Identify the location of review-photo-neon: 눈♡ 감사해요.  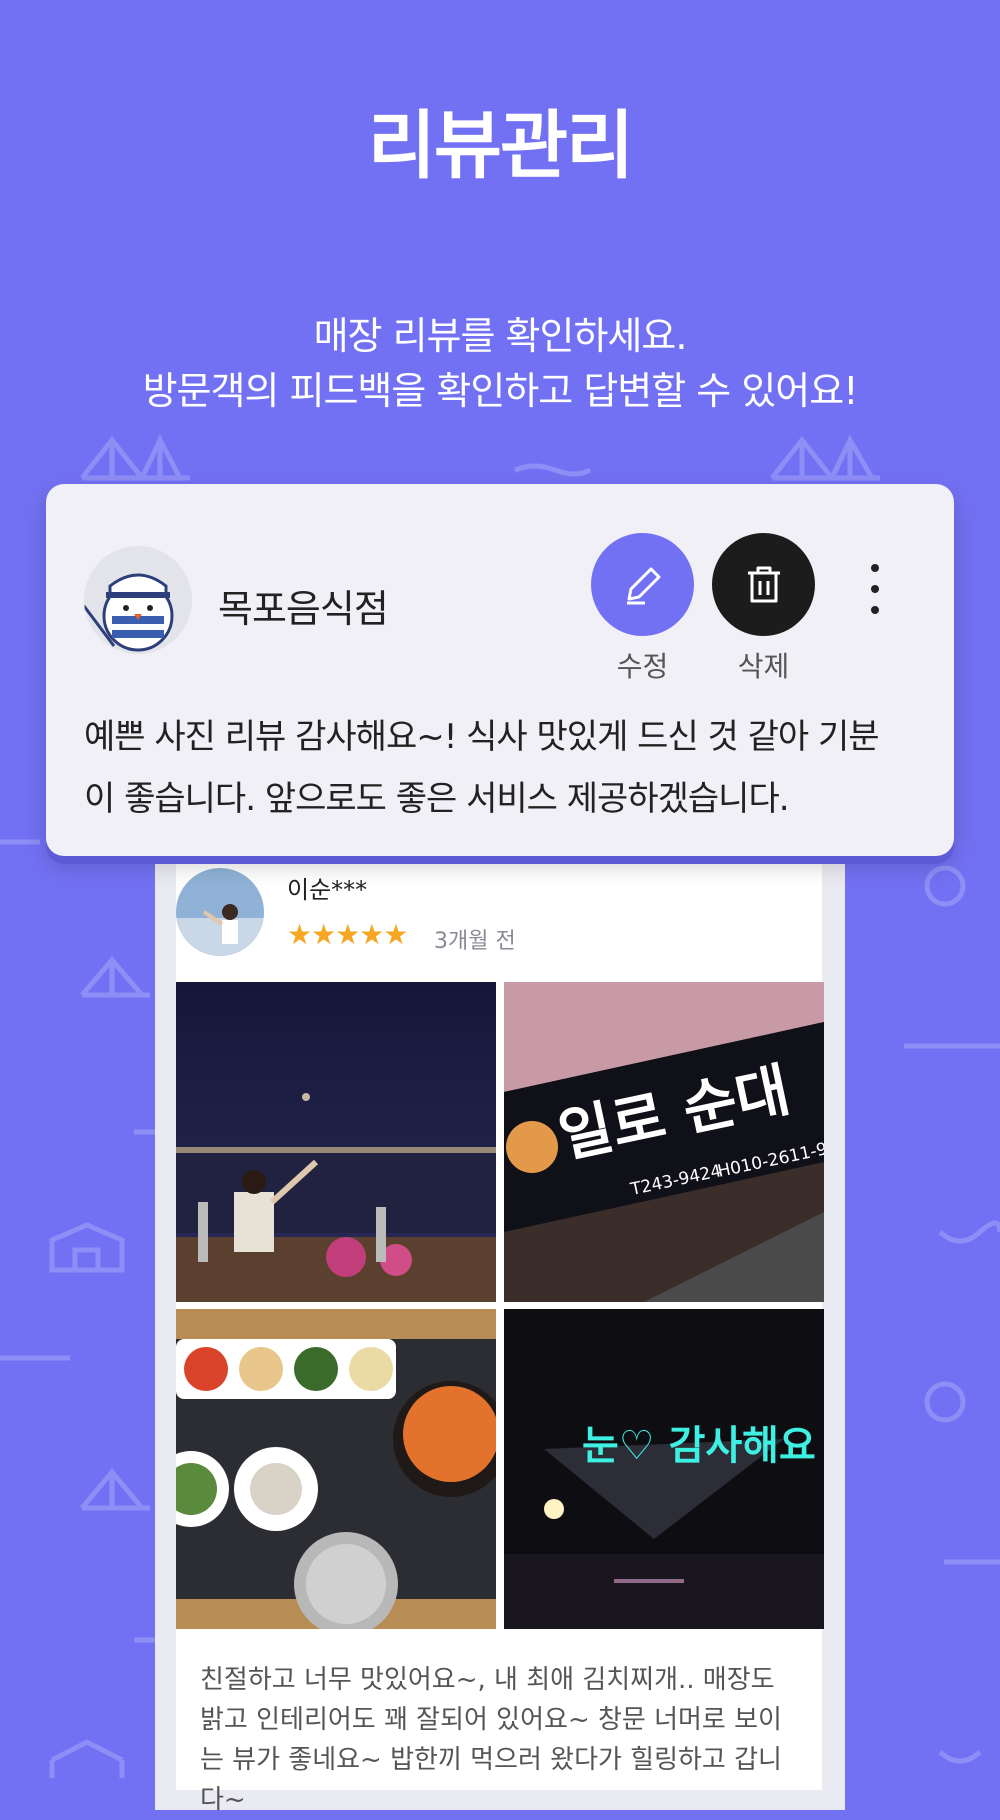
(664, 1469).